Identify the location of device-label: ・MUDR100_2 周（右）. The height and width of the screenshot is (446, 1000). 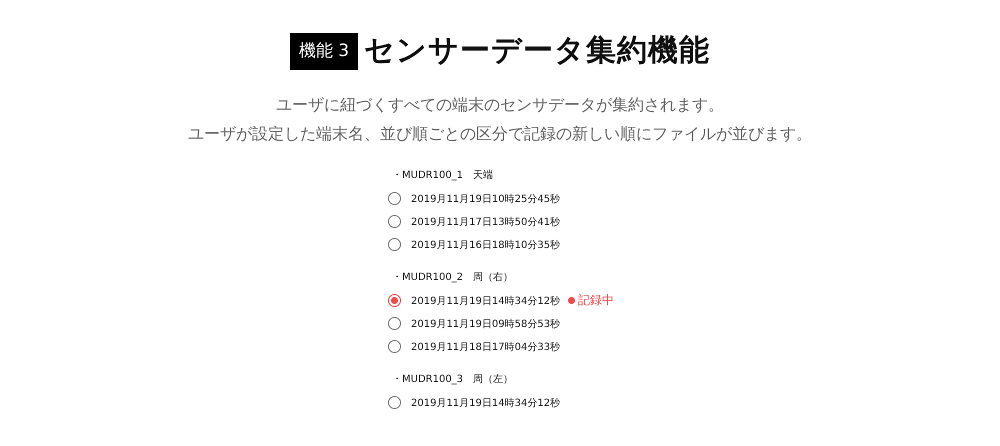
(452, 278).